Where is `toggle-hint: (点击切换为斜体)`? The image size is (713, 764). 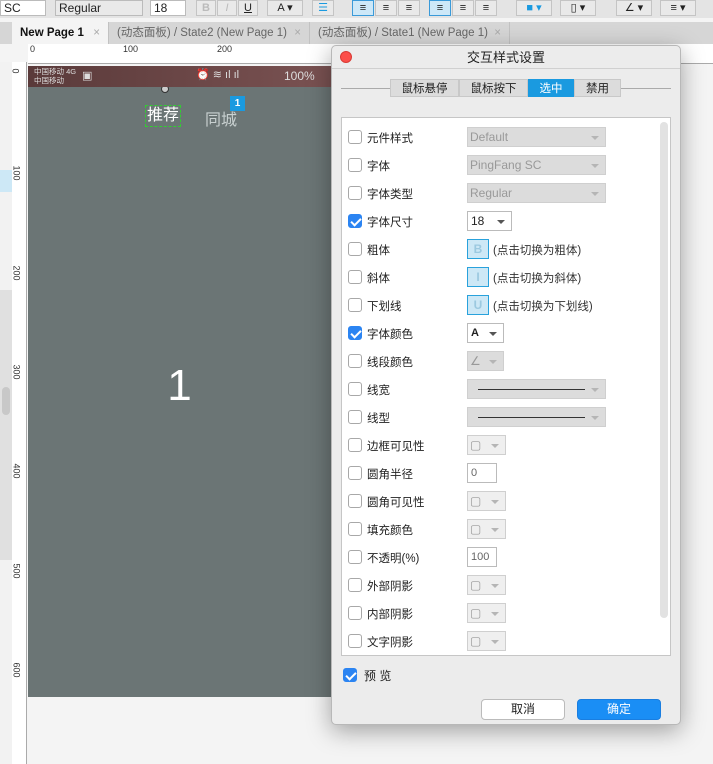 toggle-hint: (点击切换为斜体) is located at coordinates (537, 279).